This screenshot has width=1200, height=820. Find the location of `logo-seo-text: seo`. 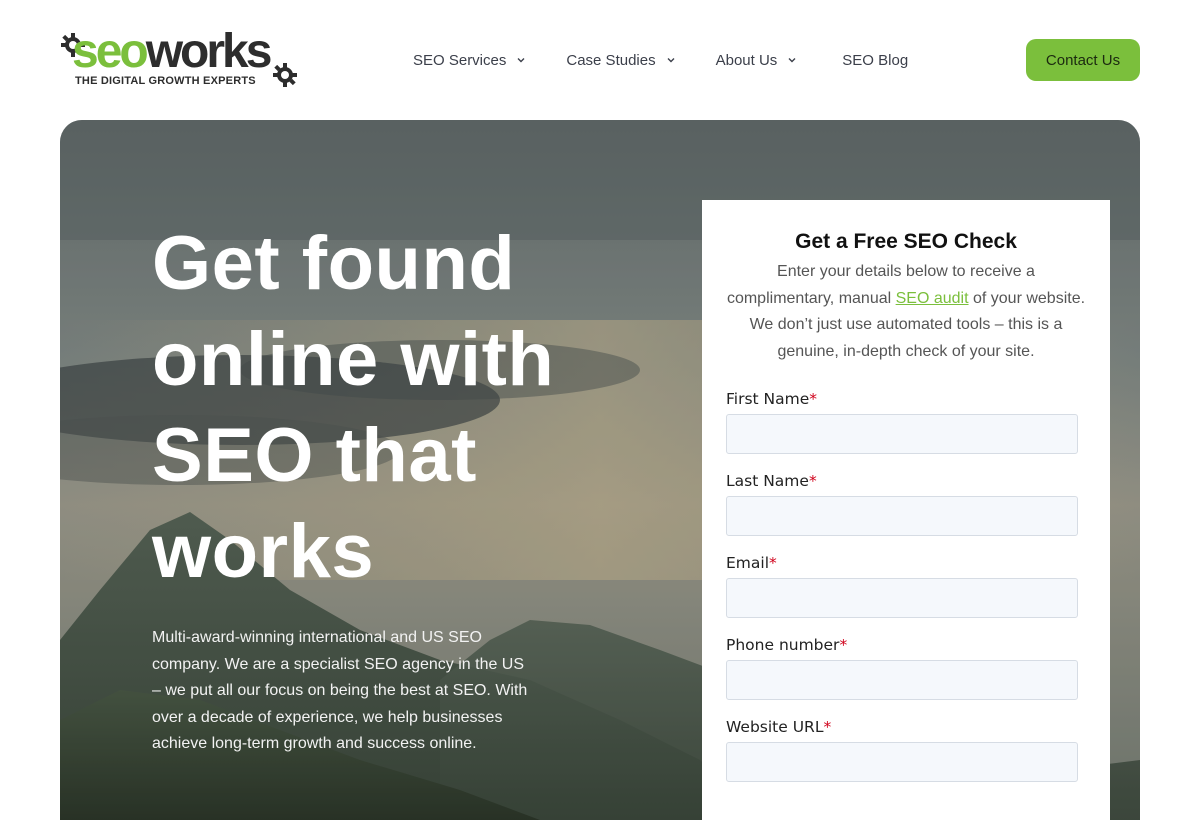

logo-seo-text: seo is located at coordinates (110, 51).